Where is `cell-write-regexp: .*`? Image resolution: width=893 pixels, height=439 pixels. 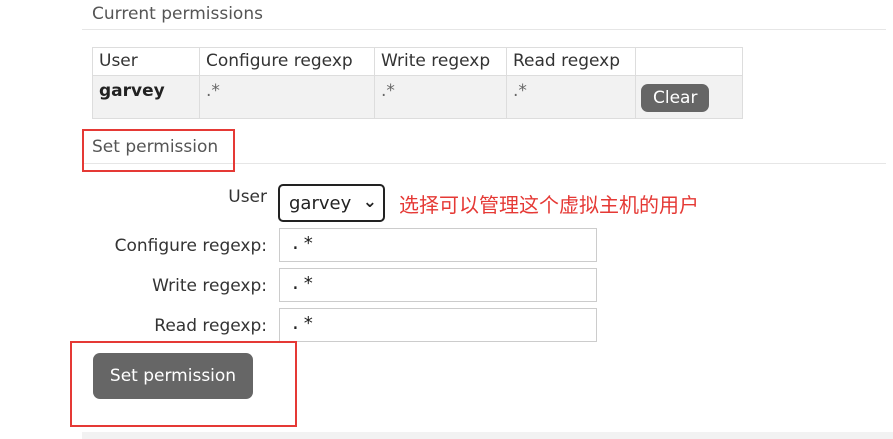
cell-write-regexp: .* is located at coordinates (440, 97).